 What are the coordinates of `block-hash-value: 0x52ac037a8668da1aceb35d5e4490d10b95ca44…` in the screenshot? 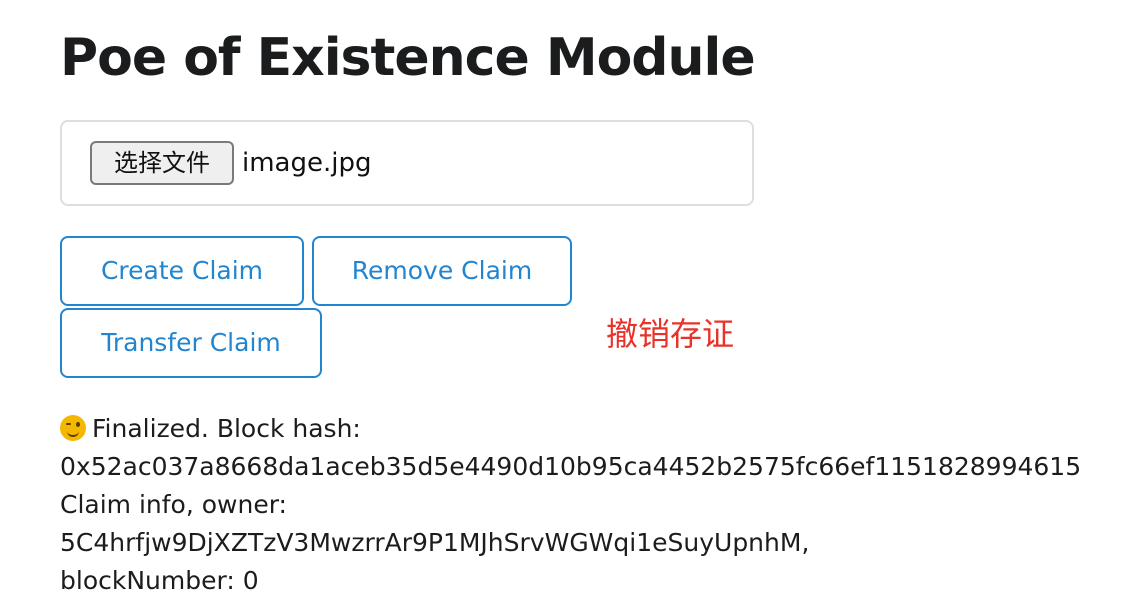 It's located at (571, 466).